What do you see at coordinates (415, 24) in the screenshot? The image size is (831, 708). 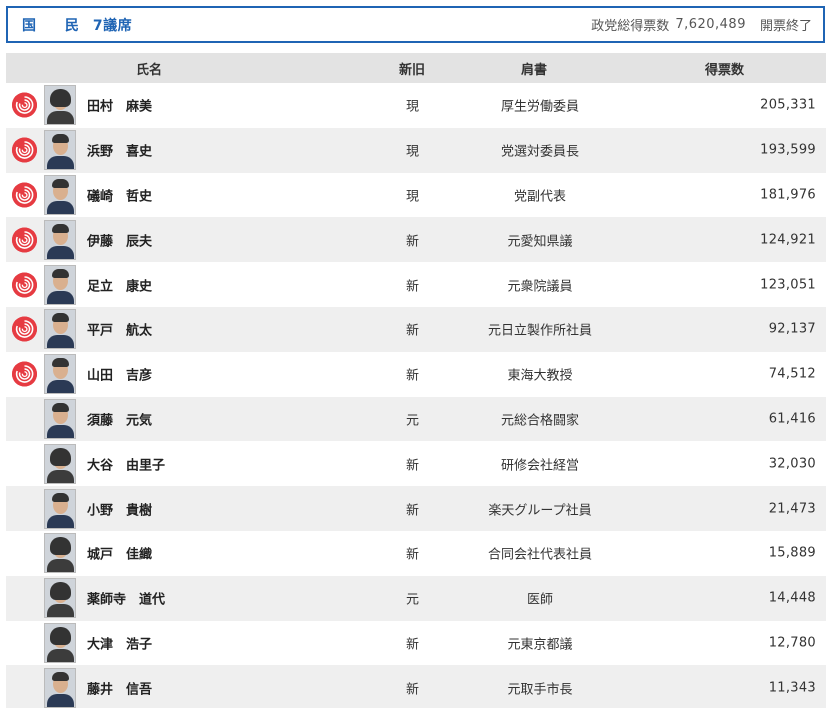 I see `party-summary-header: 国 民 7議席 政党総得票数 7,620,489 開票終了` at bounding box center [415, 24].